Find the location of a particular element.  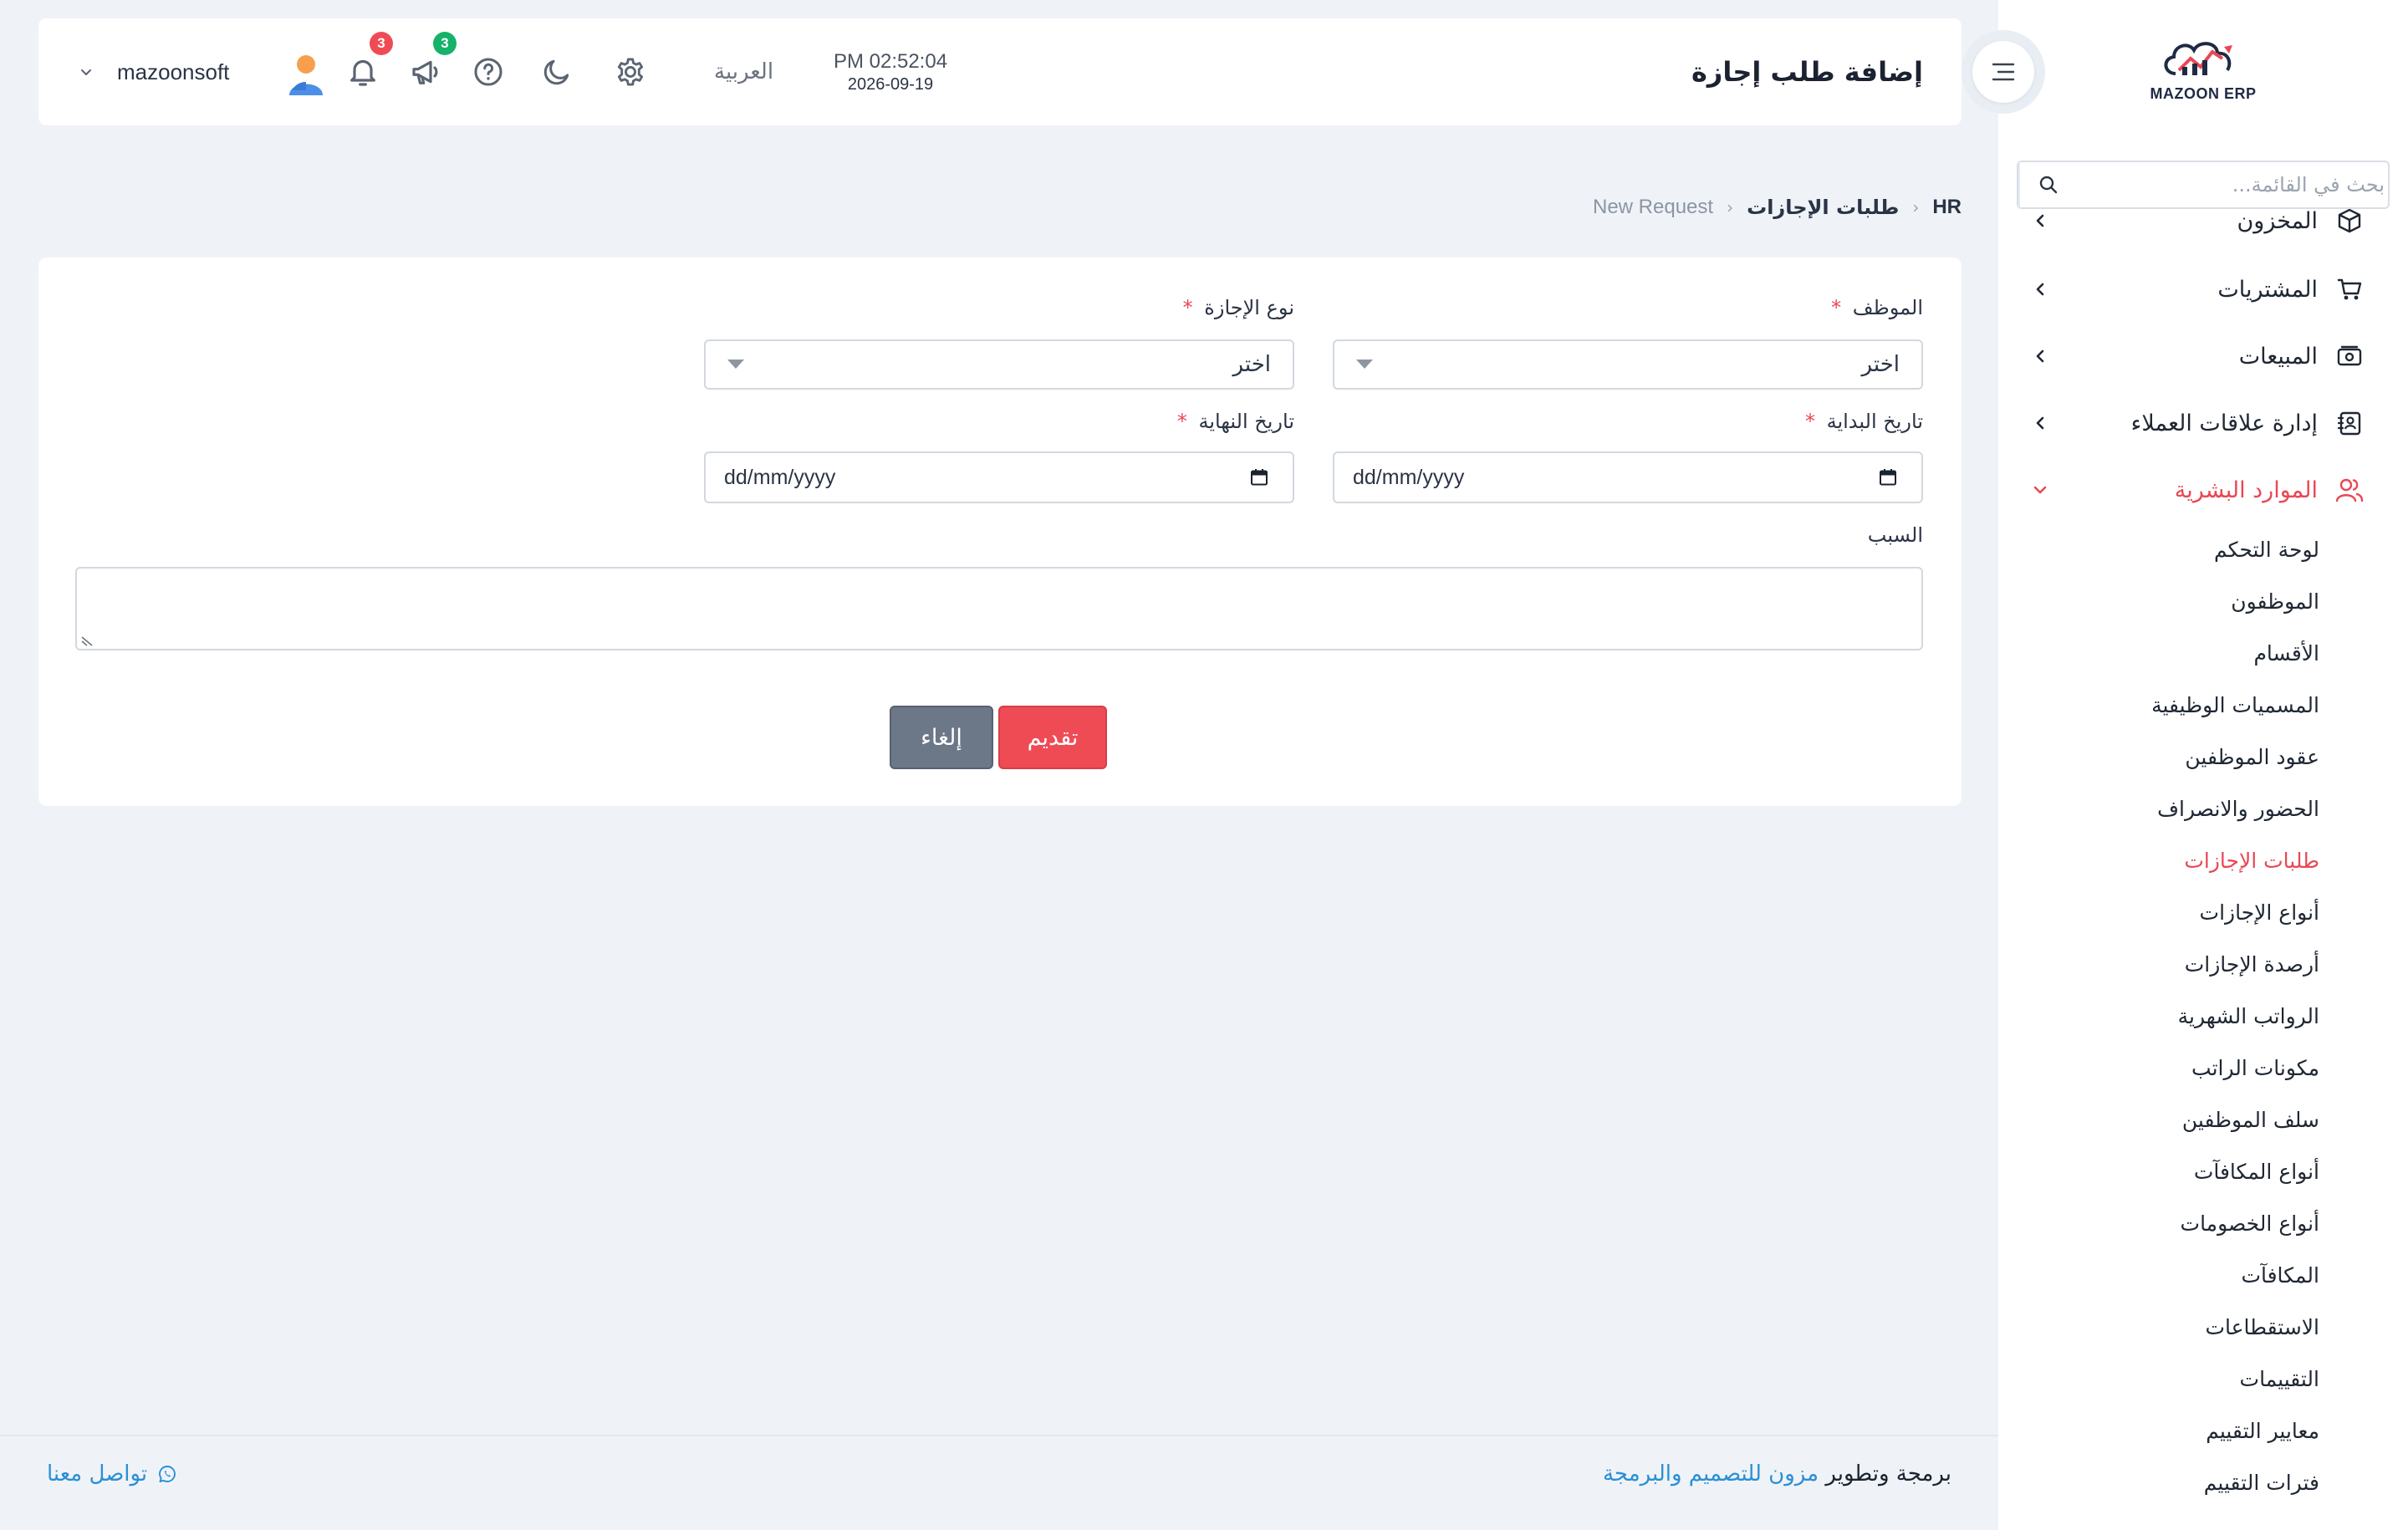

breadcrumb-section: طلبات الإجازات is located at coordinates (1823, 207).